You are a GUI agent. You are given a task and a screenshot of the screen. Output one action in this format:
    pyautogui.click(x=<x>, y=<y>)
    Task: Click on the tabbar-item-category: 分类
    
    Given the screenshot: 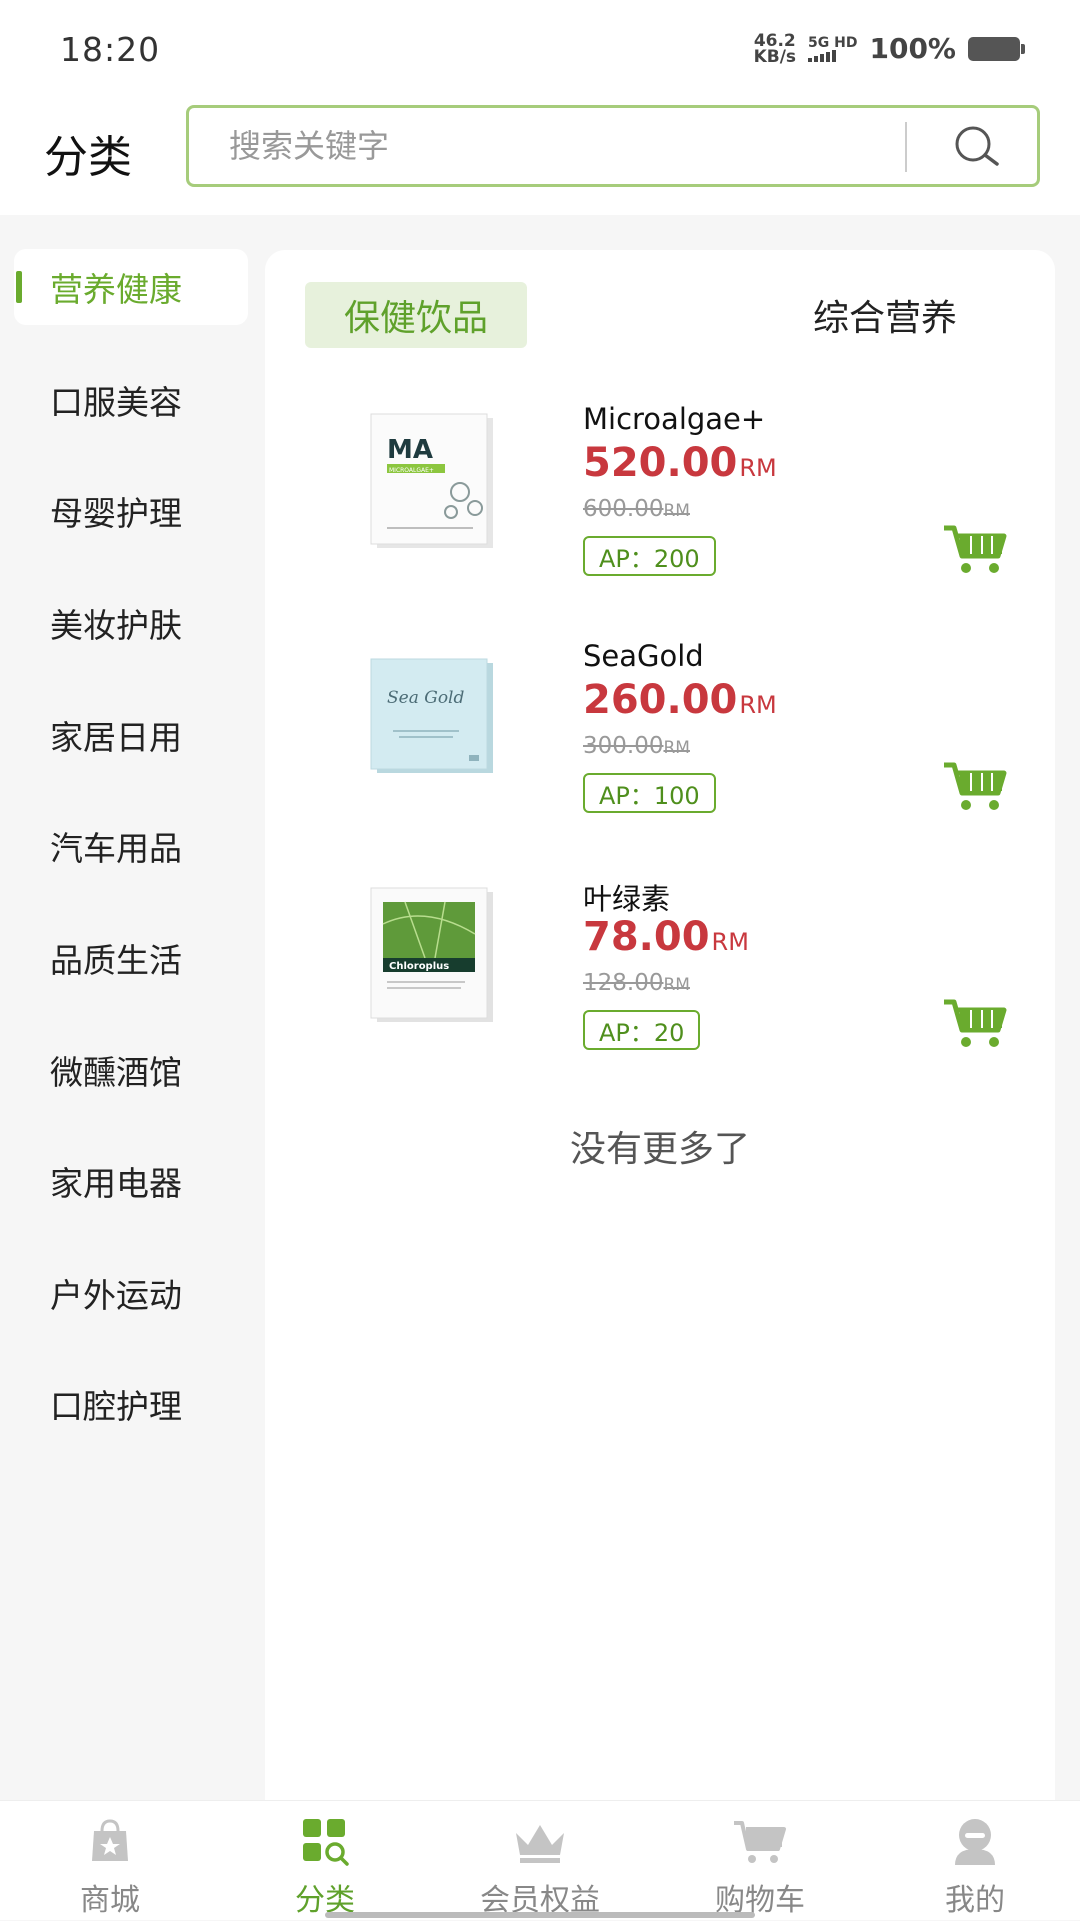 What is the action you would take?
    pyautogui.click(x=325, y=1861)
    